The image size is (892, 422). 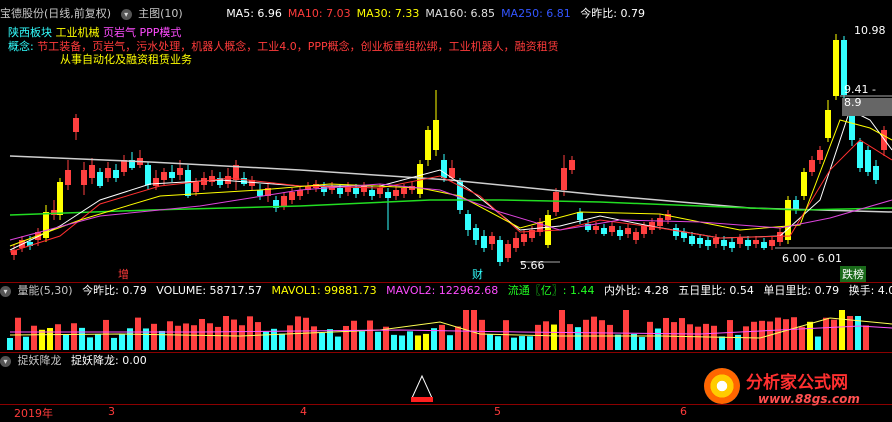 I want to click on volume-title: 量能(5,30), so click(x=45, y=291).